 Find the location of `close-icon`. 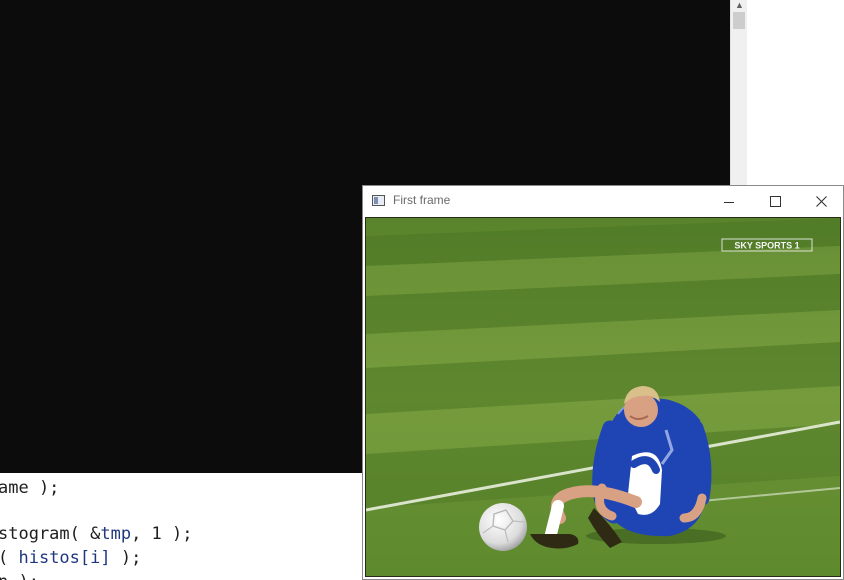

close-icon is located at coordinates (821, 201).